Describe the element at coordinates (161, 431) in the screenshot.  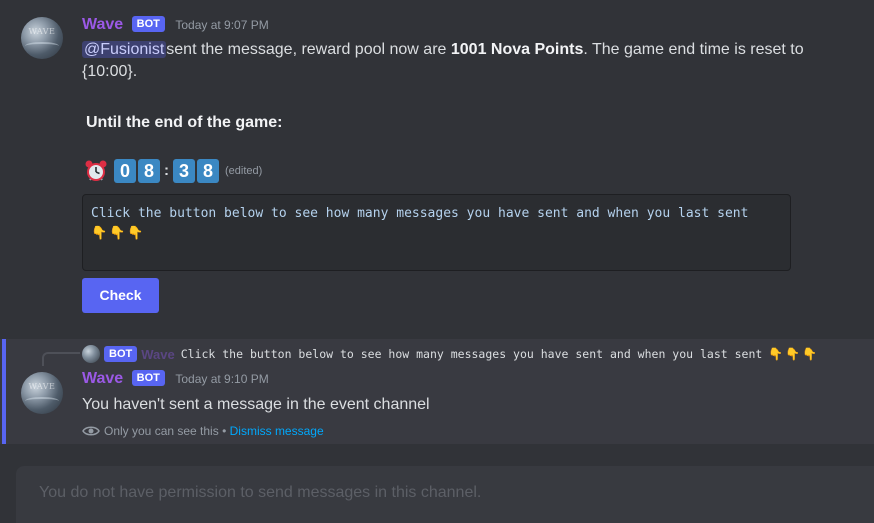
I see `only-you-label: Only you can see this` at that location.